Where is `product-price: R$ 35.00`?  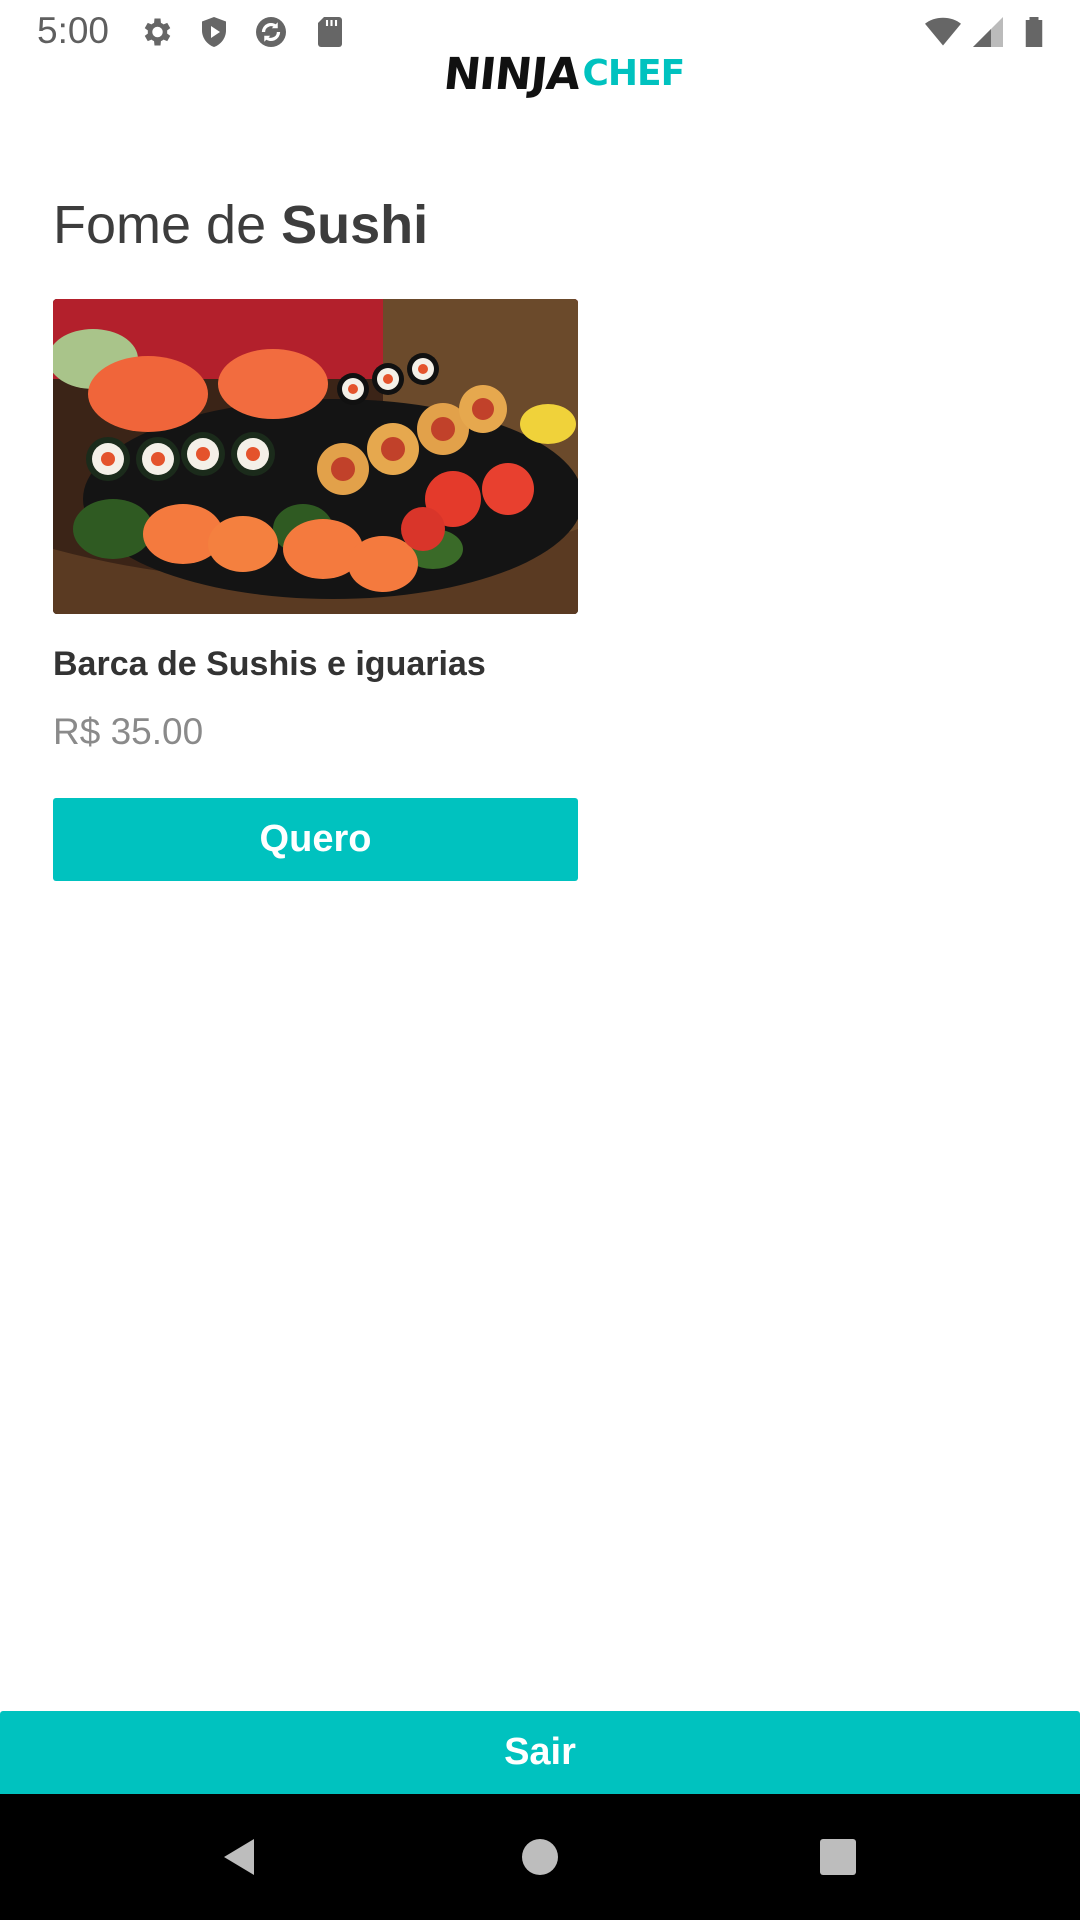 product-price: R$ 35.00 is located at coordinates (128, 731).